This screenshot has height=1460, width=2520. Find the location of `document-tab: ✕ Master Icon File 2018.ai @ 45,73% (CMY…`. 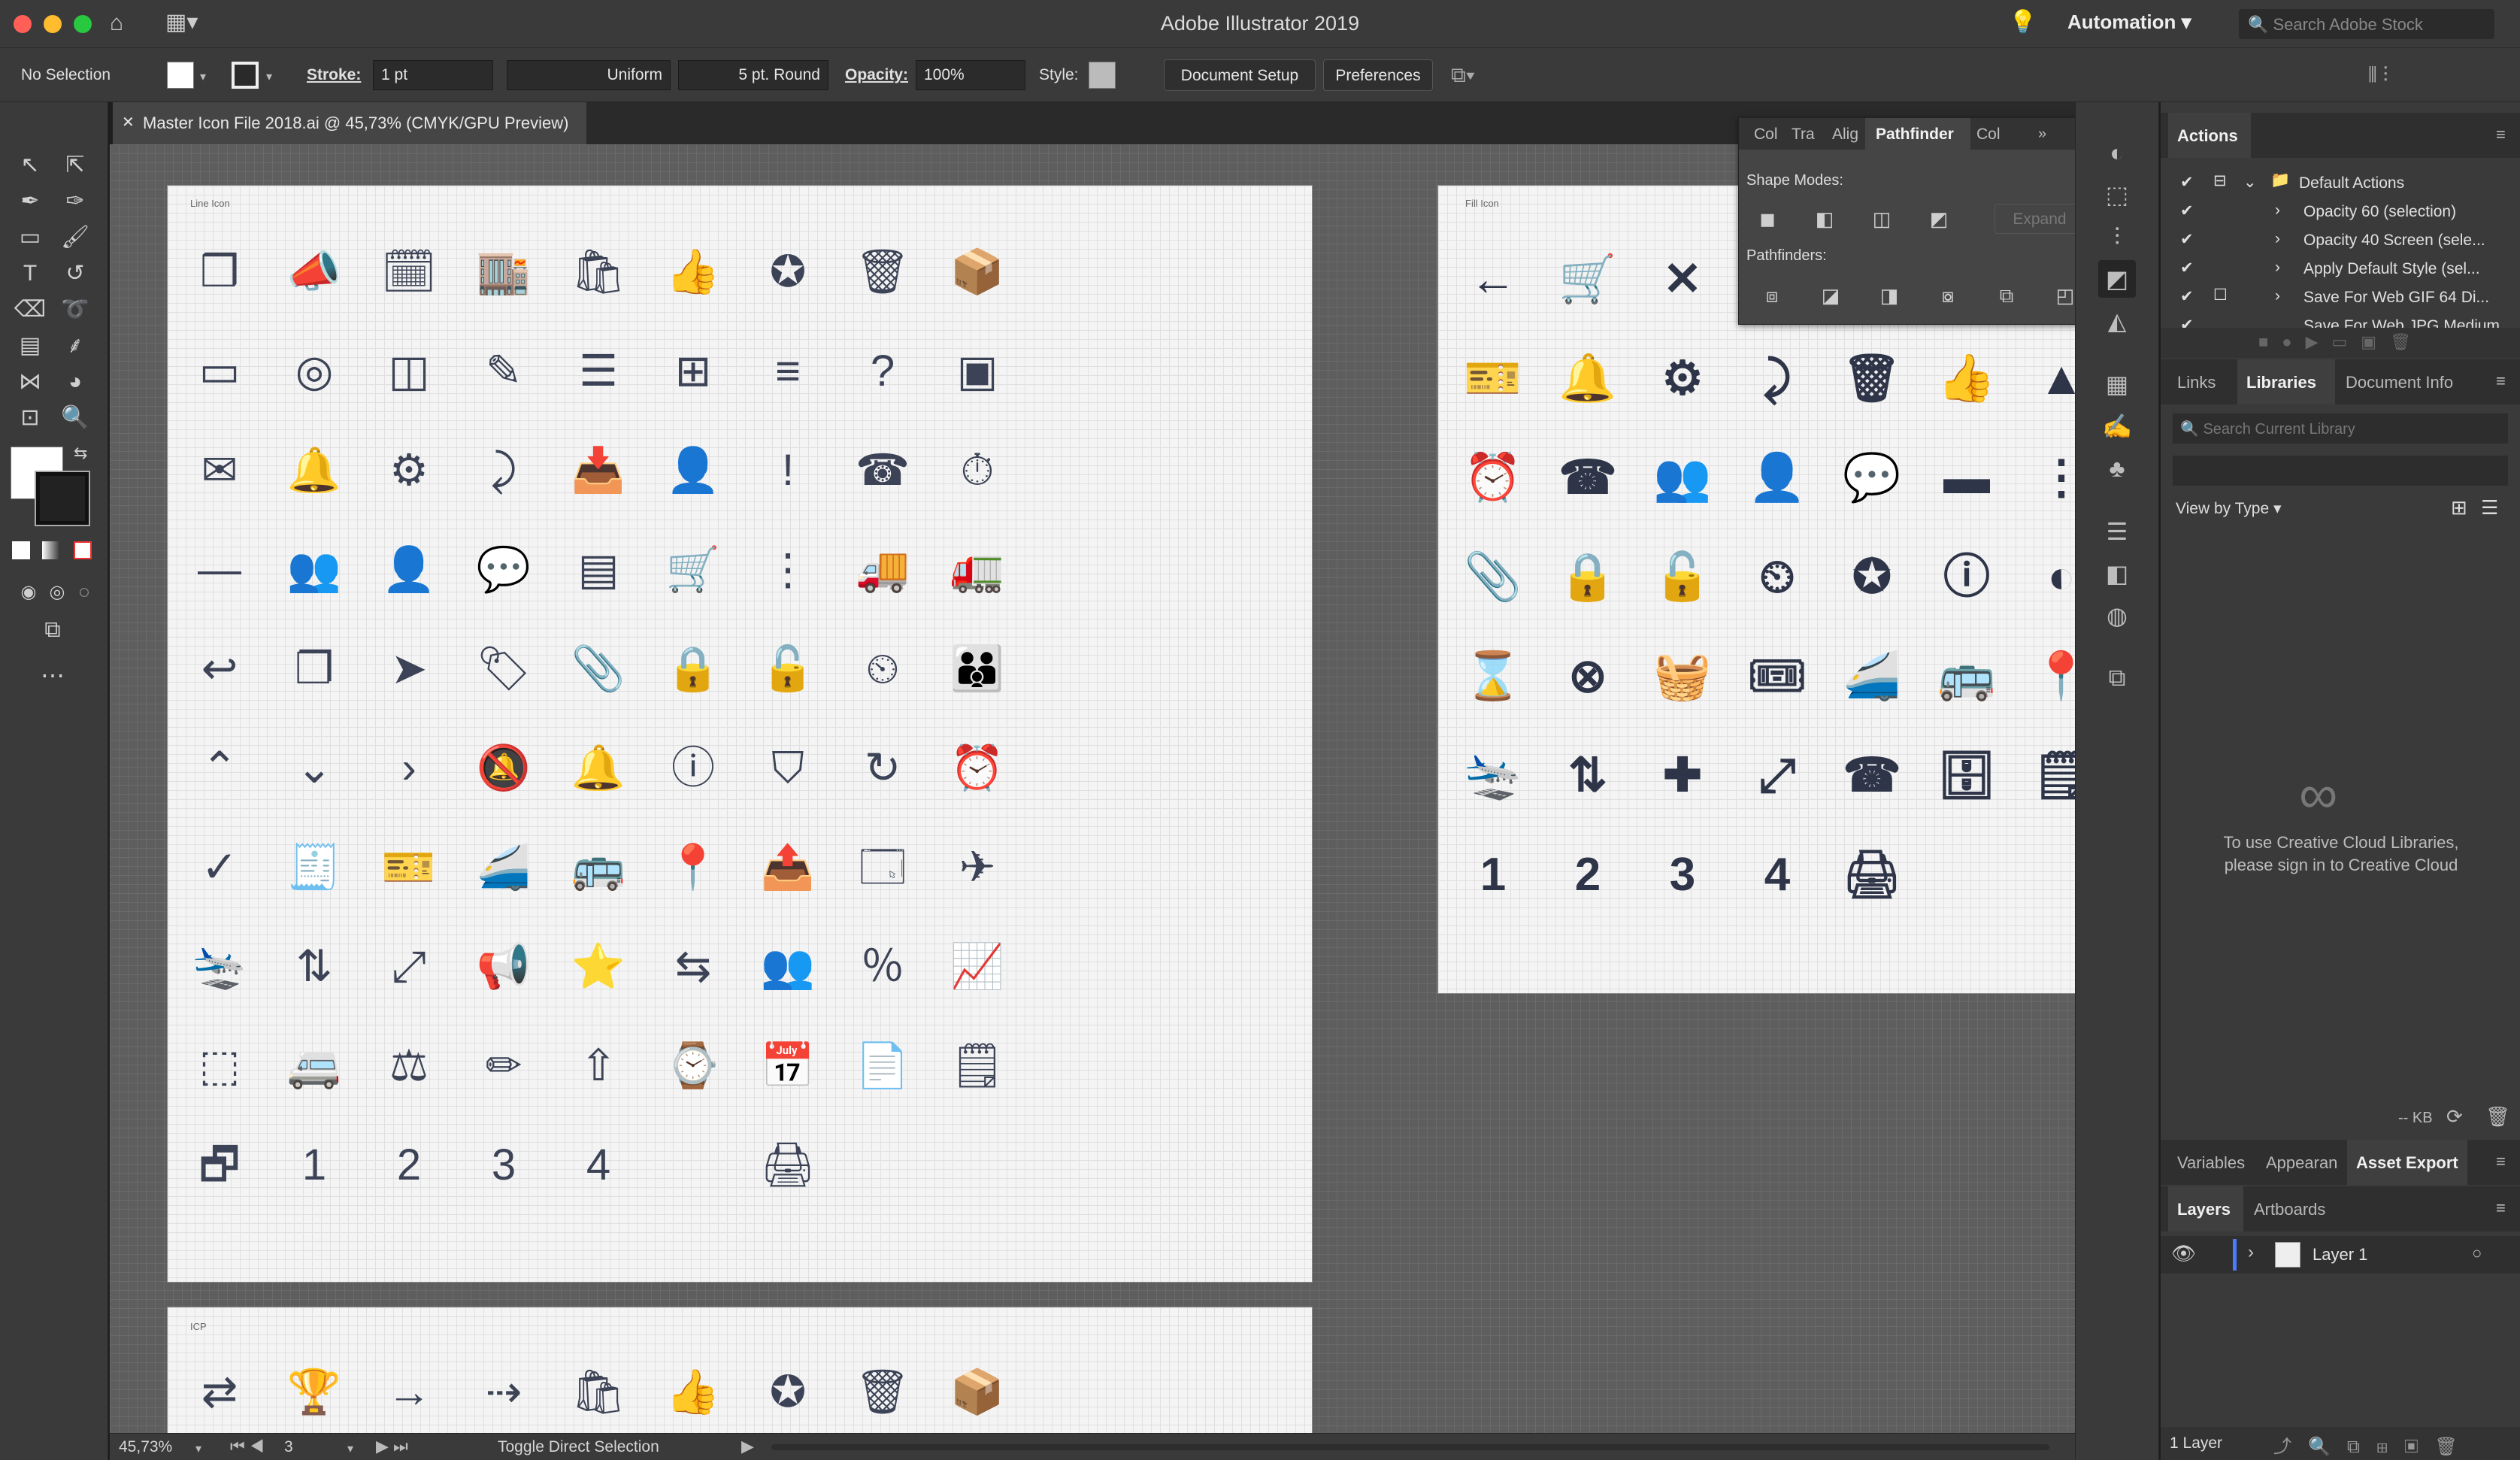

document-tab: ✕ Master Icon File 2018.ai @ 45,73% (CMY… is located at coordinates (349, 123).